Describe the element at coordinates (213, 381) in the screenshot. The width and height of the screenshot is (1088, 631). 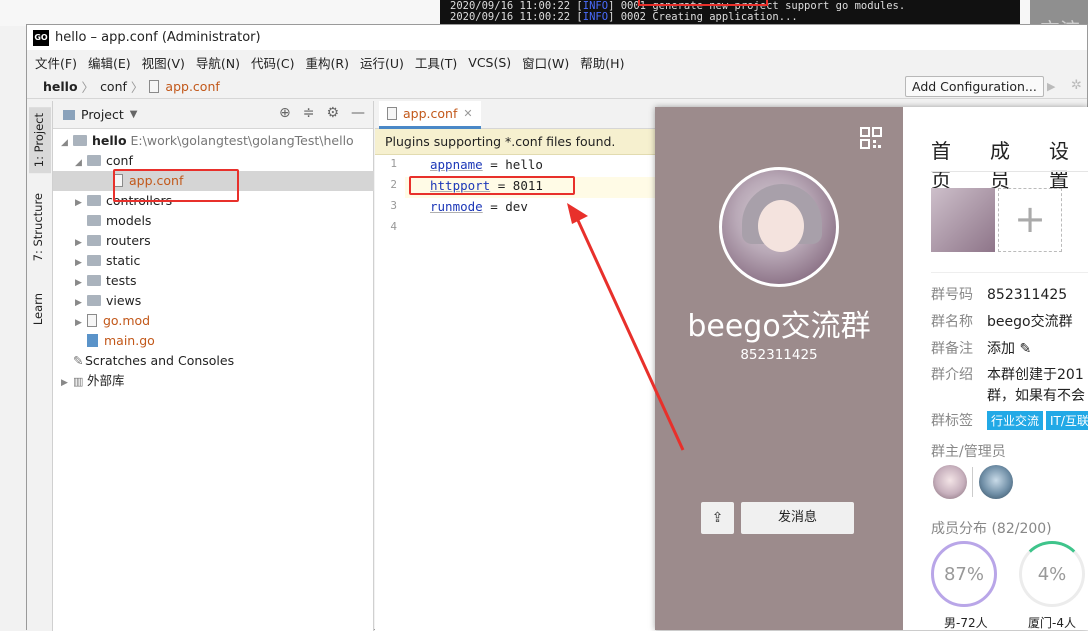
I see `tree-item-external-libraries: ▶ ▥ 外部库` at that location.